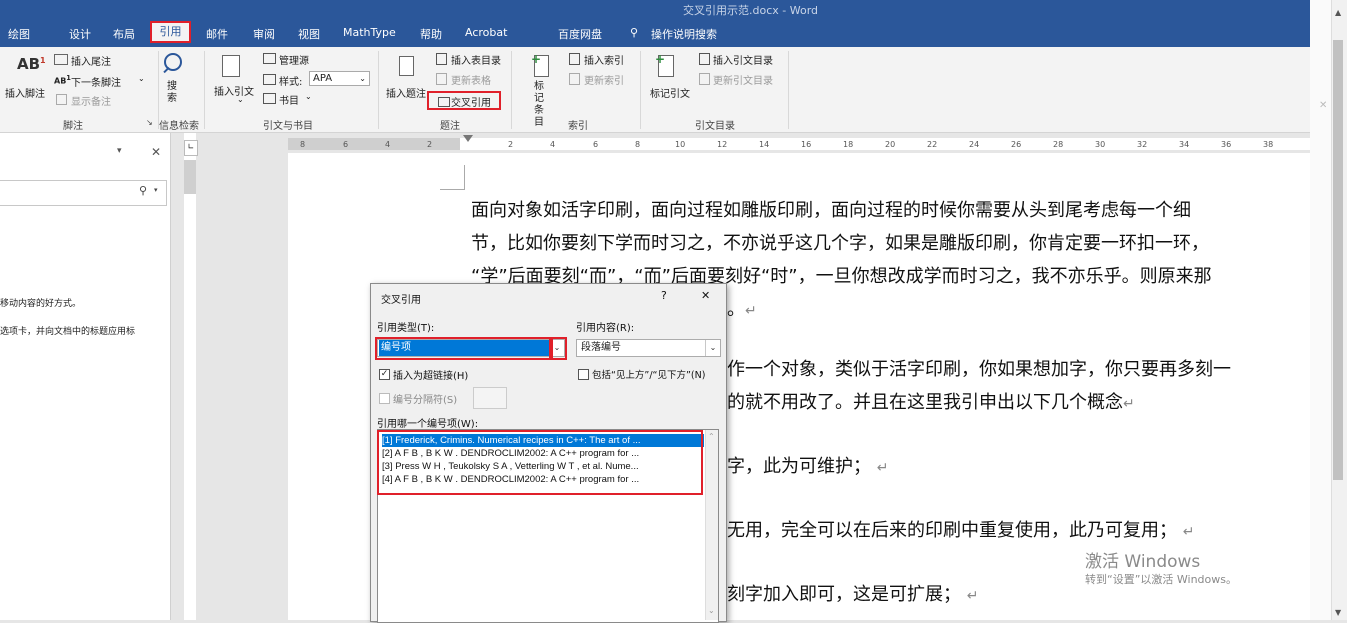 The width and height of the screenshot is (1347, 623). What do you see at coordinates (68, 332) in the screenshot?
I see `nav-help-text-2: 选项卡，并向文档中的标题应用标` at bounding box center [68, 332].